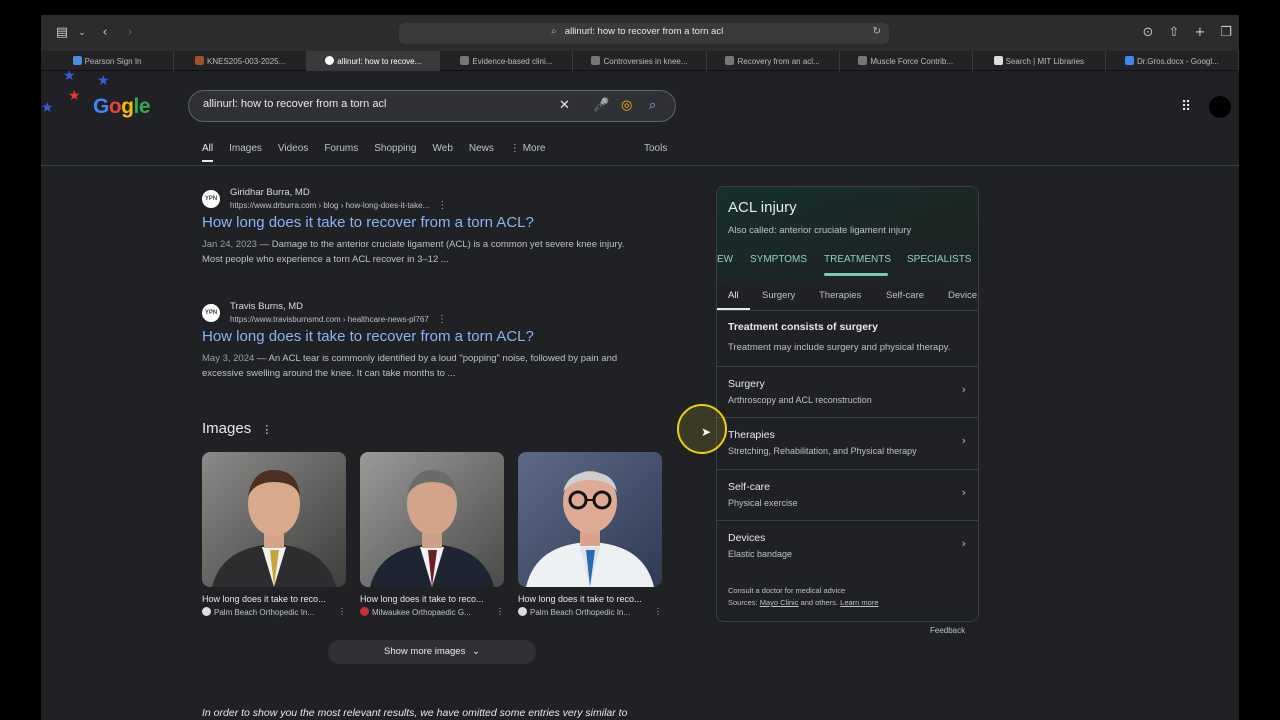 This screenshot has height=720, width=1280. What do you see at coordinates (725, 259) in the screenshot?
I see `kp-tab-overview: EW` at bounding box center [725, 259].